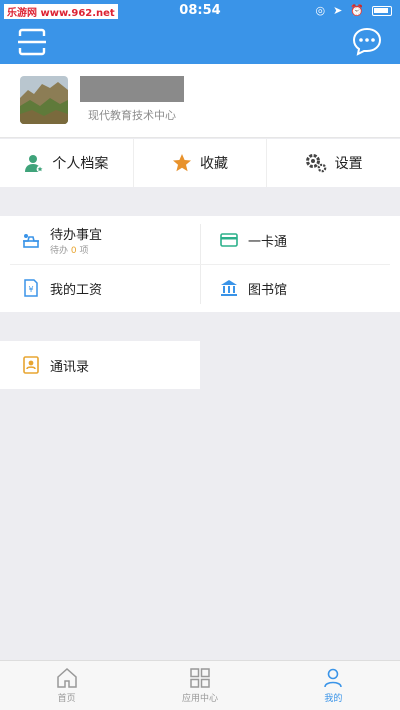 This screenshot has width=400, height=710. I want to click on salary-icon: ¥, so click(31, 288).